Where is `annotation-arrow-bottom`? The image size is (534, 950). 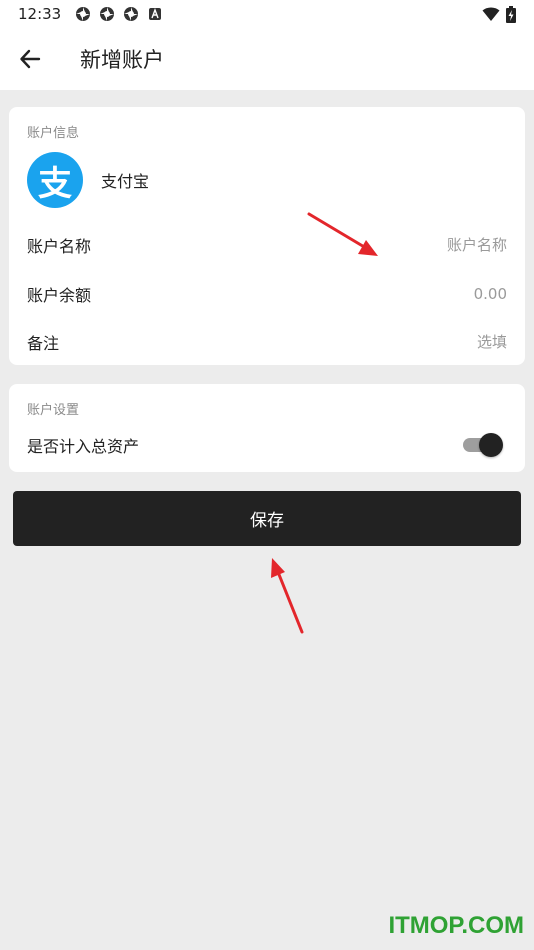 annotation-arrow-bottom is located at coordinates (287, 596).